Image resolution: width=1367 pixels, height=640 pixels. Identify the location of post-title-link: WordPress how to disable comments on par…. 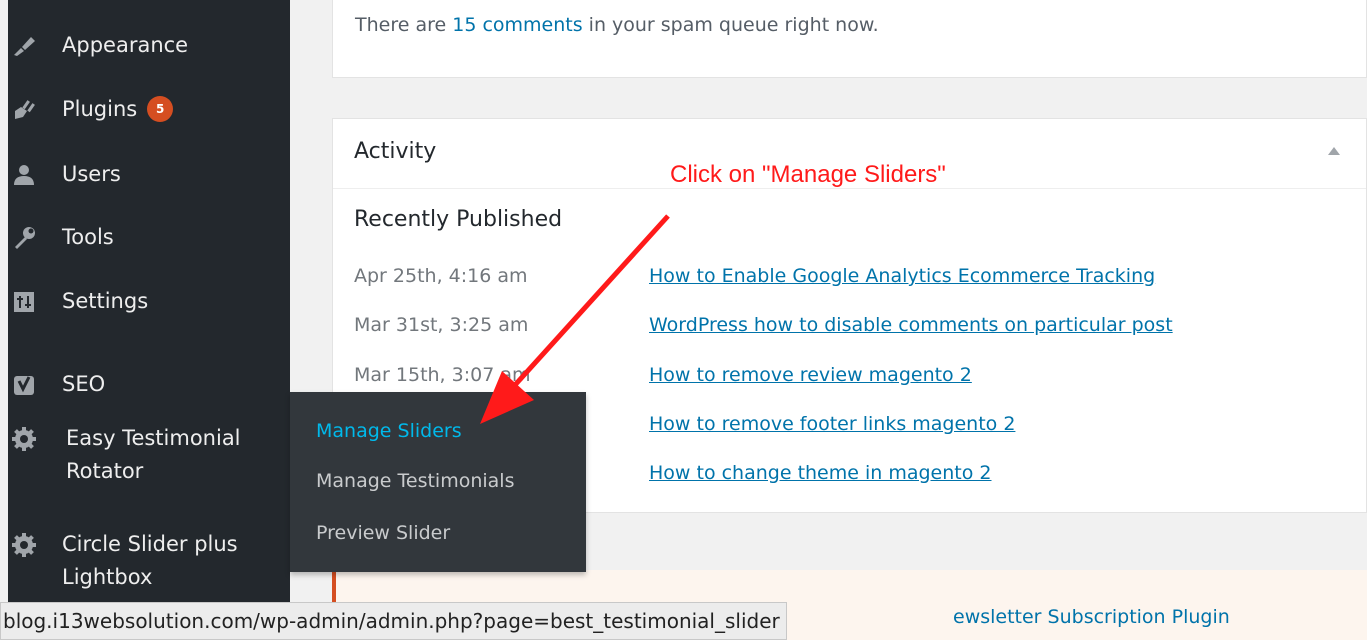
(911, 325).